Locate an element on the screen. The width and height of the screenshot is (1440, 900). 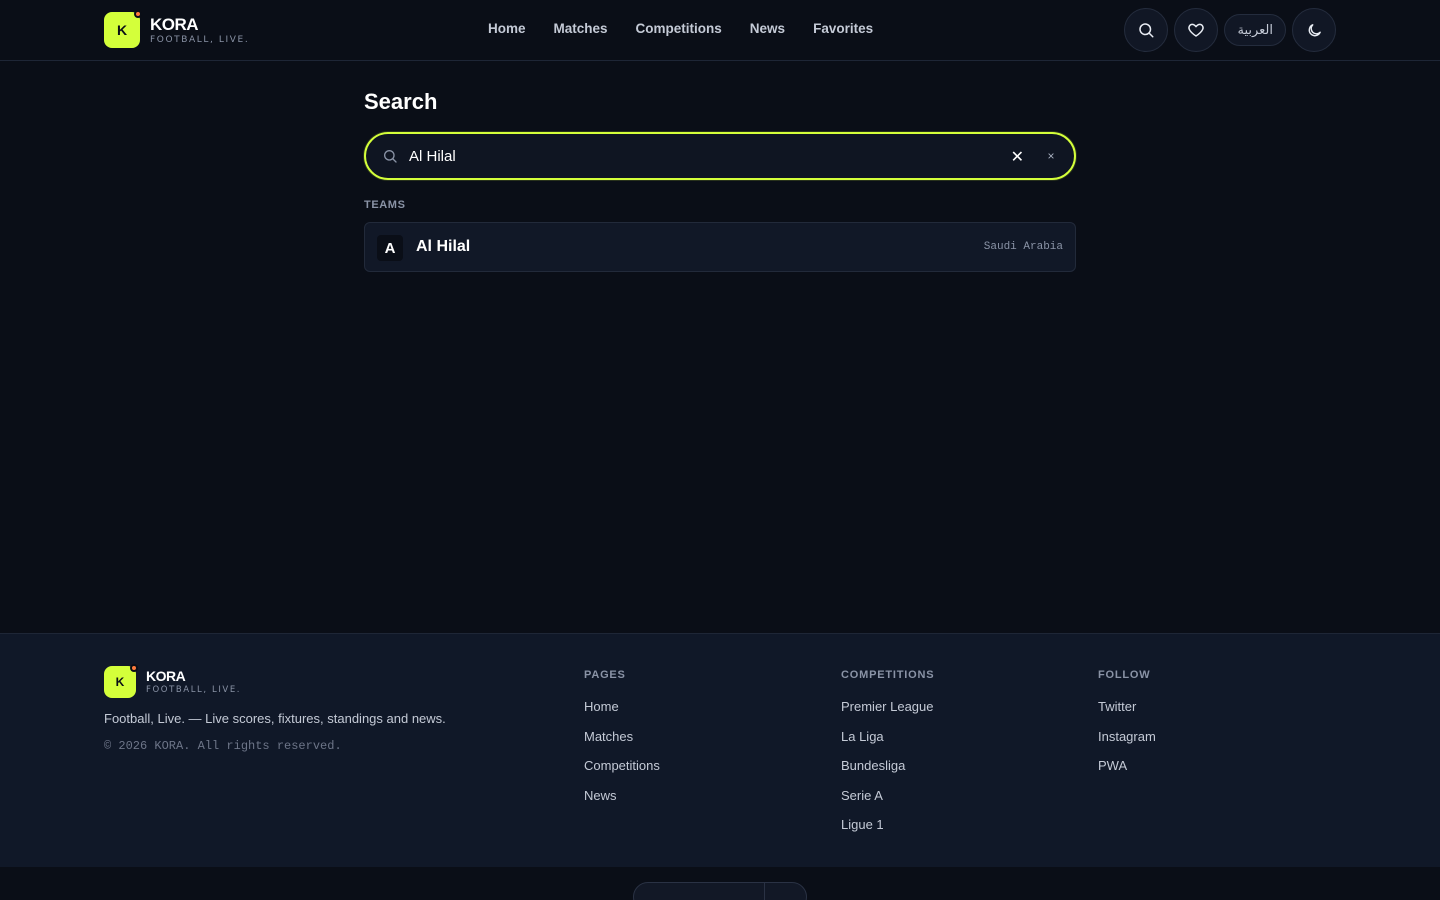
footer-column-follow: FOLLOW Twitter Instagram PWA is located at coordinates (1127, 728).